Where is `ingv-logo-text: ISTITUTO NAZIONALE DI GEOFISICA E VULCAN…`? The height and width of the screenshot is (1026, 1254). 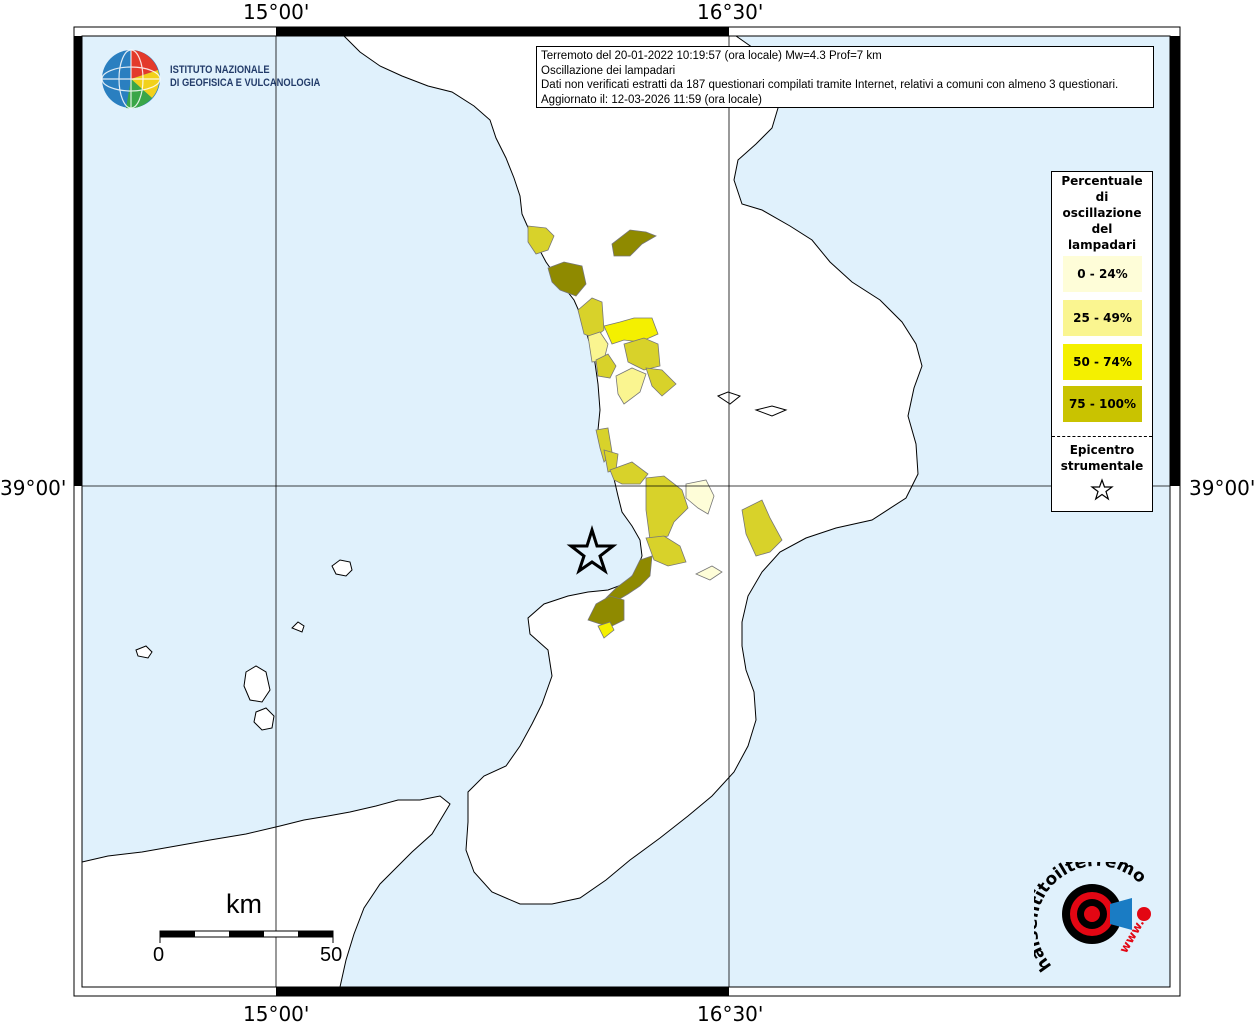 ingv-logo-text: ISTITUTO NAZIONALE DI GEOFISICA E VULCAN… is located at coordinates (245, 77).